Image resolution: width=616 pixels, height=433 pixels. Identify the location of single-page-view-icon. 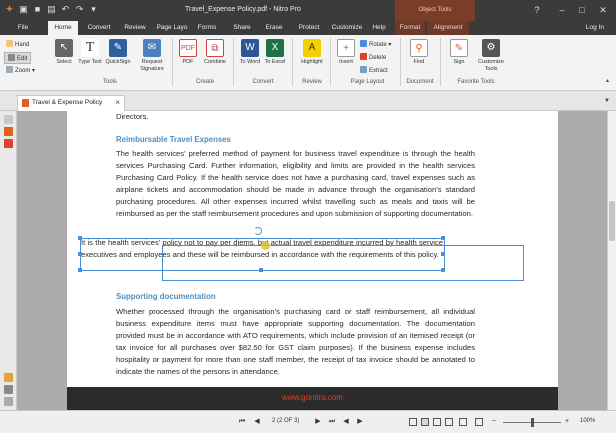
(413, 422).